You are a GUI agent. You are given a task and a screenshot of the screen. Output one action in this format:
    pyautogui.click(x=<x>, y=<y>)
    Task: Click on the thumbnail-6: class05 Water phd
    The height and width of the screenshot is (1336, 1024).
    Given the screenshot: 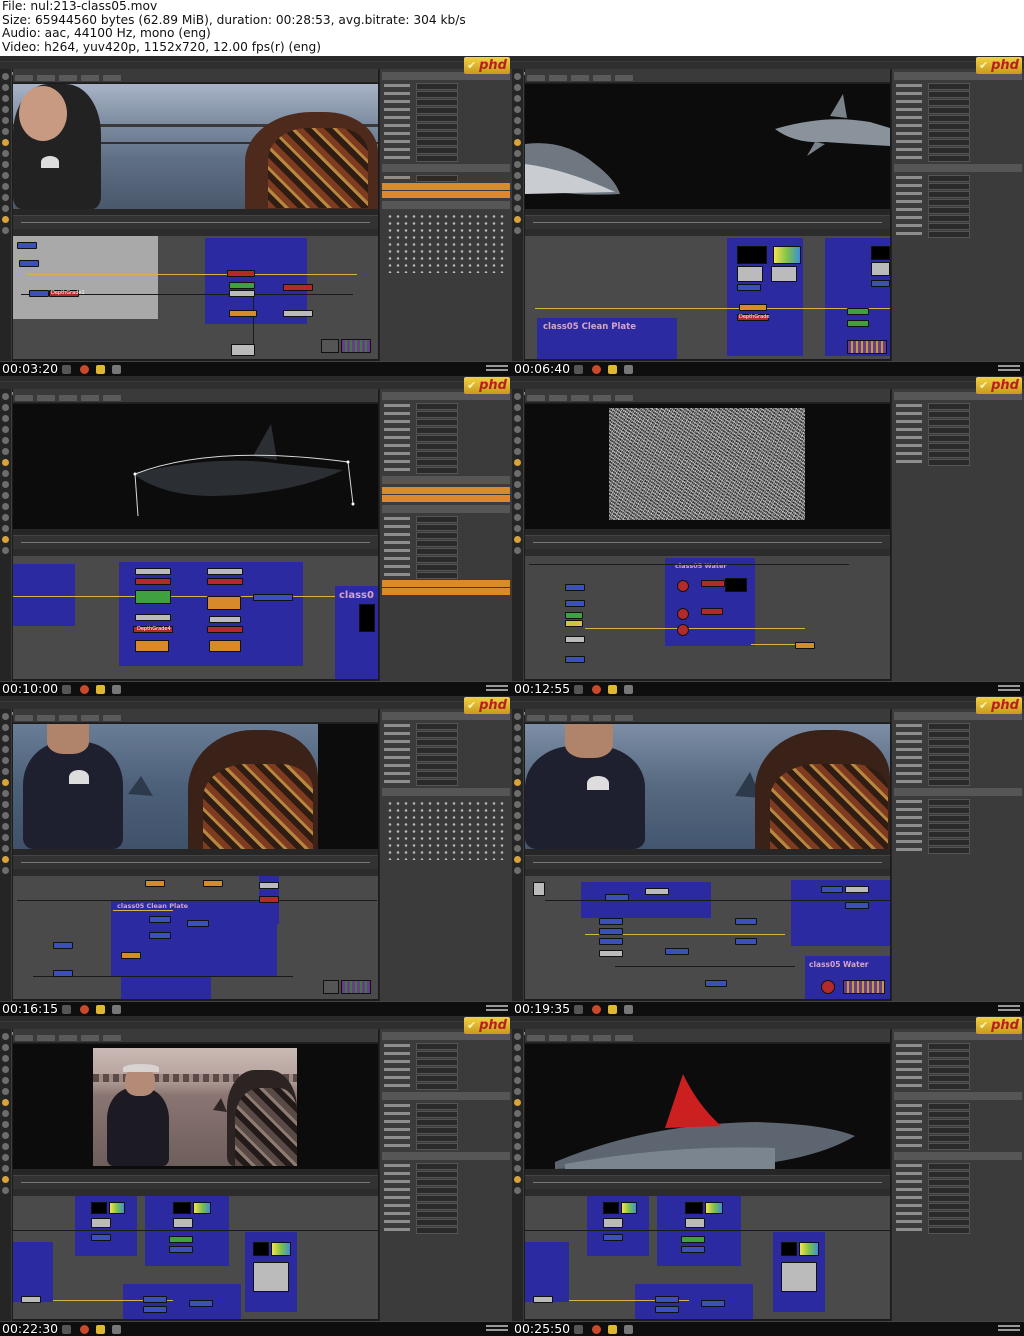 What is the action you would take?
    pyautogui.click(x=768, y=856)
    